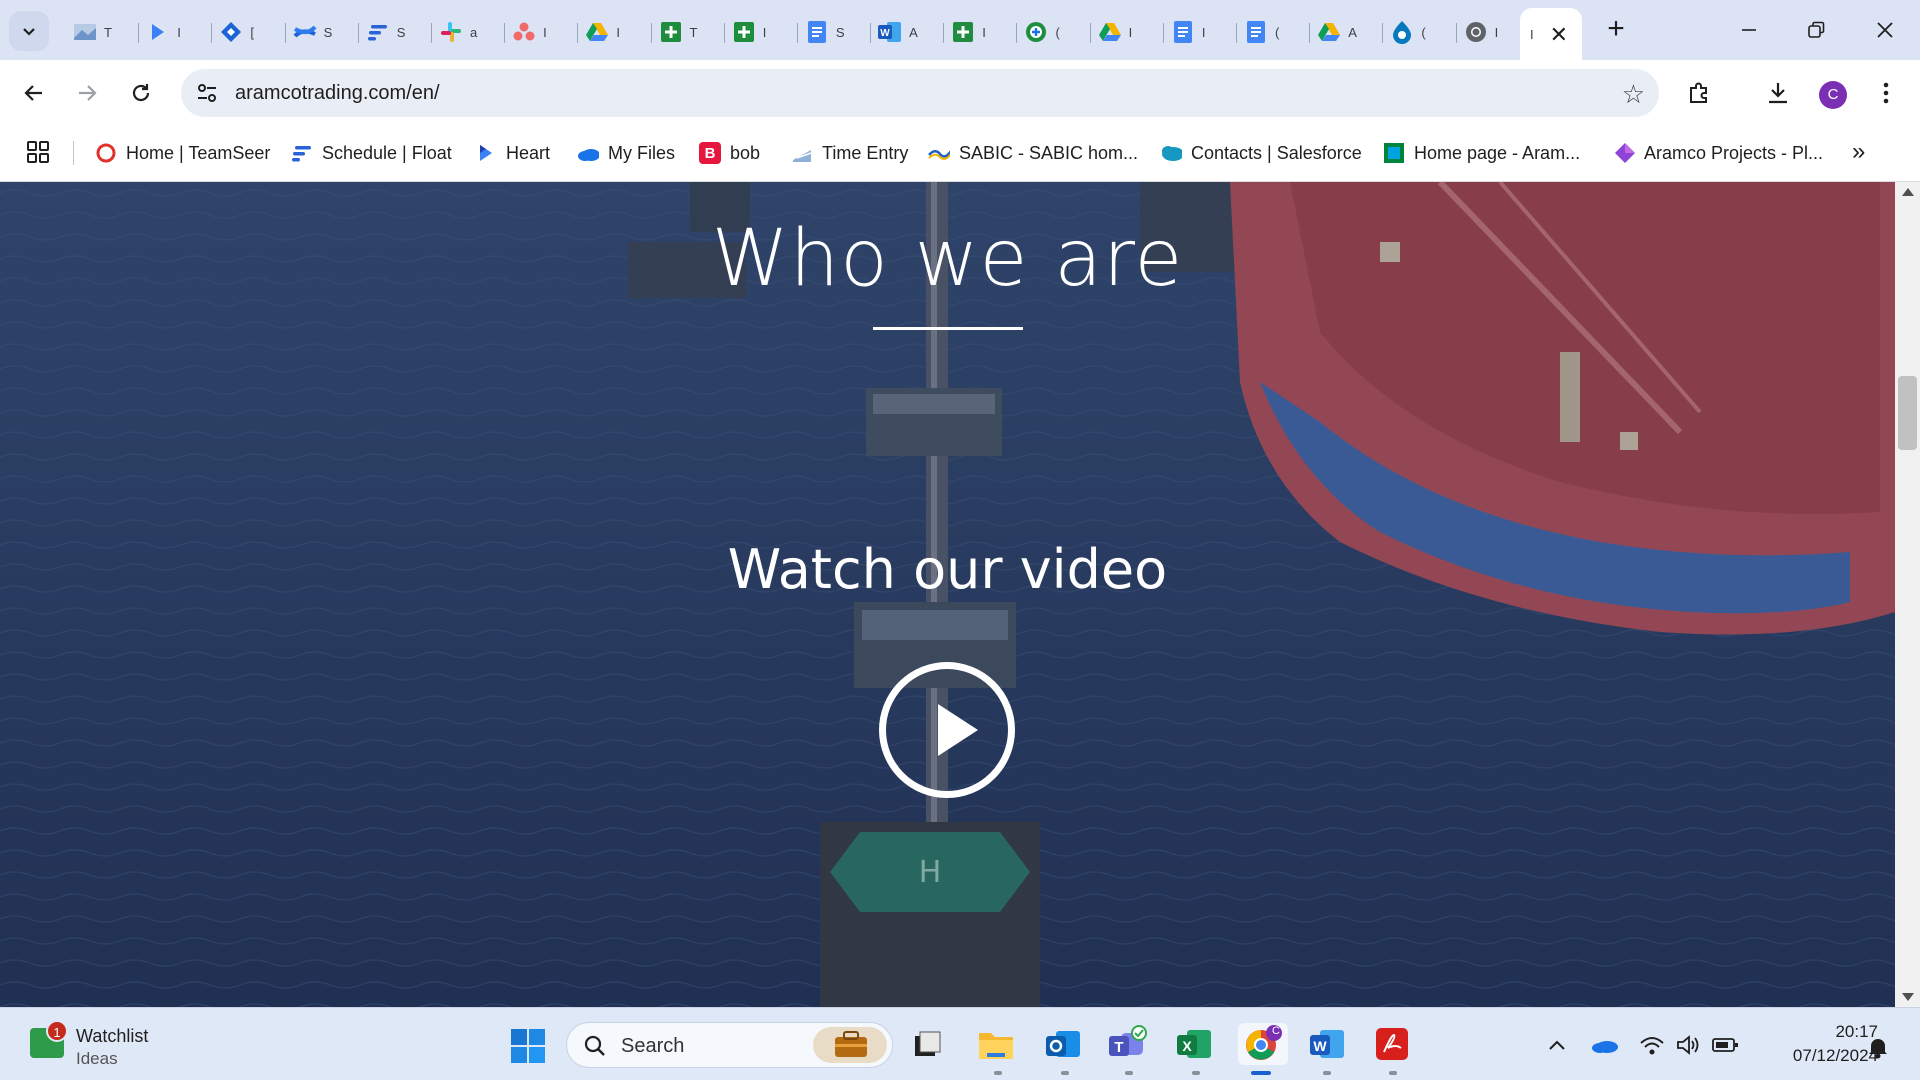  What do you see at coordinates (371, 153) in the screenshot?
I see `bookmark-float: Schedule | Float` at bounding box center [371, 153].